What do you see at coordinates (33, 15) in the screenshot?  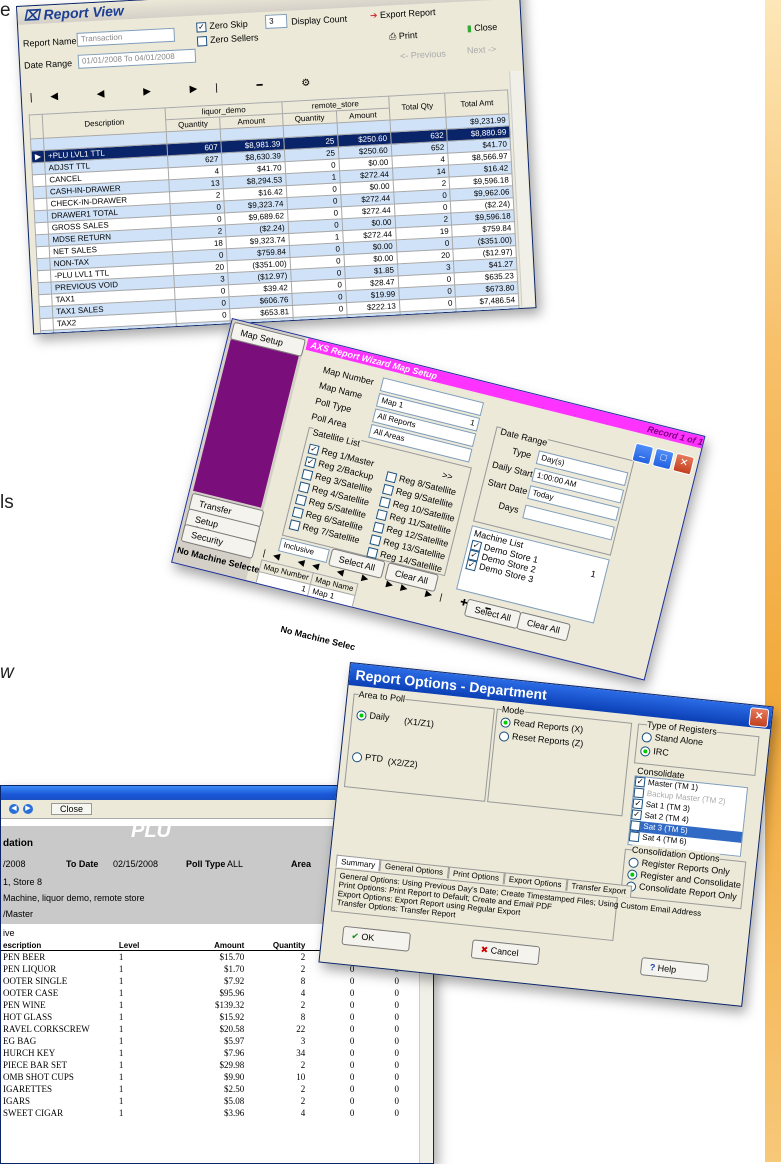 I see `app-icon: ⌧` at bounding box center [33, 15].